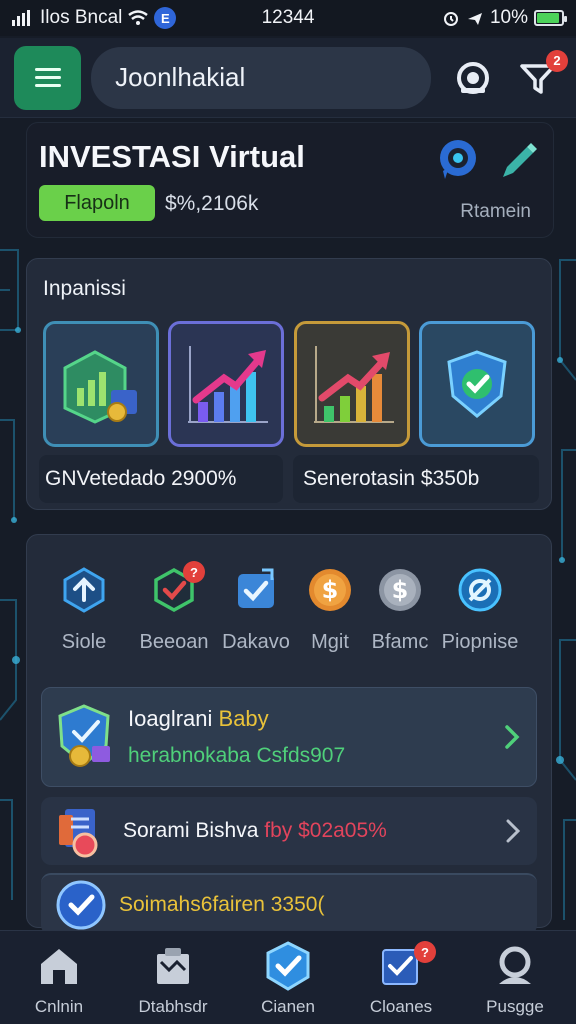  I want to click on quick-action: ?, so click(177, 588).